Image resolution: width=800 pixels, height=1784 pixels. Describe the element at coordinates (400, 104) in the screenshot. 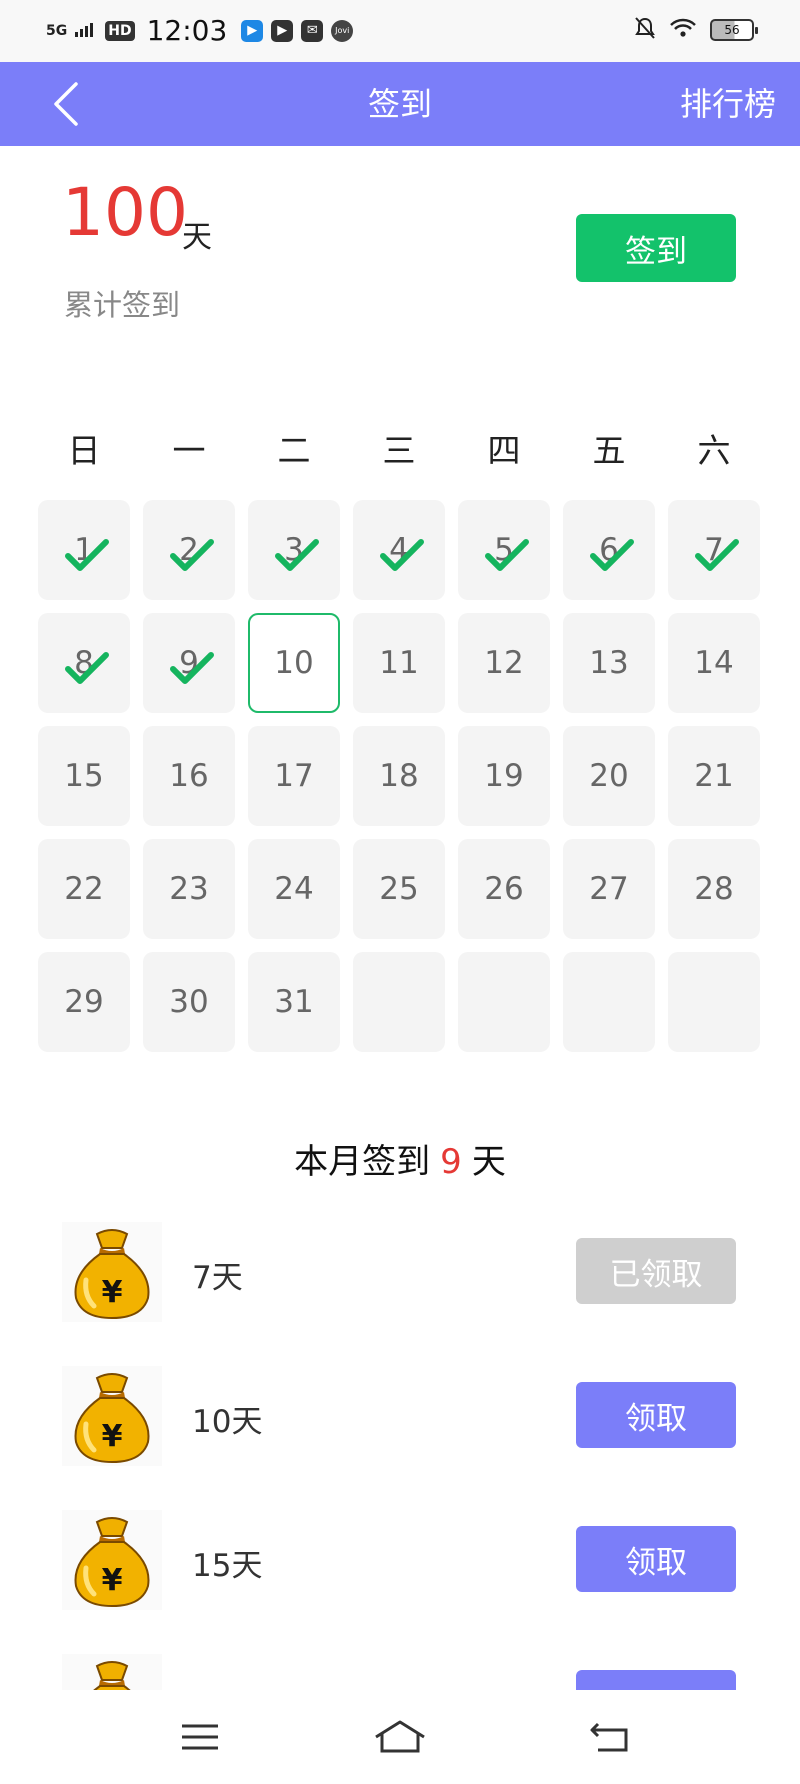

I see `header-bar: 签到 排行榜` at that location.